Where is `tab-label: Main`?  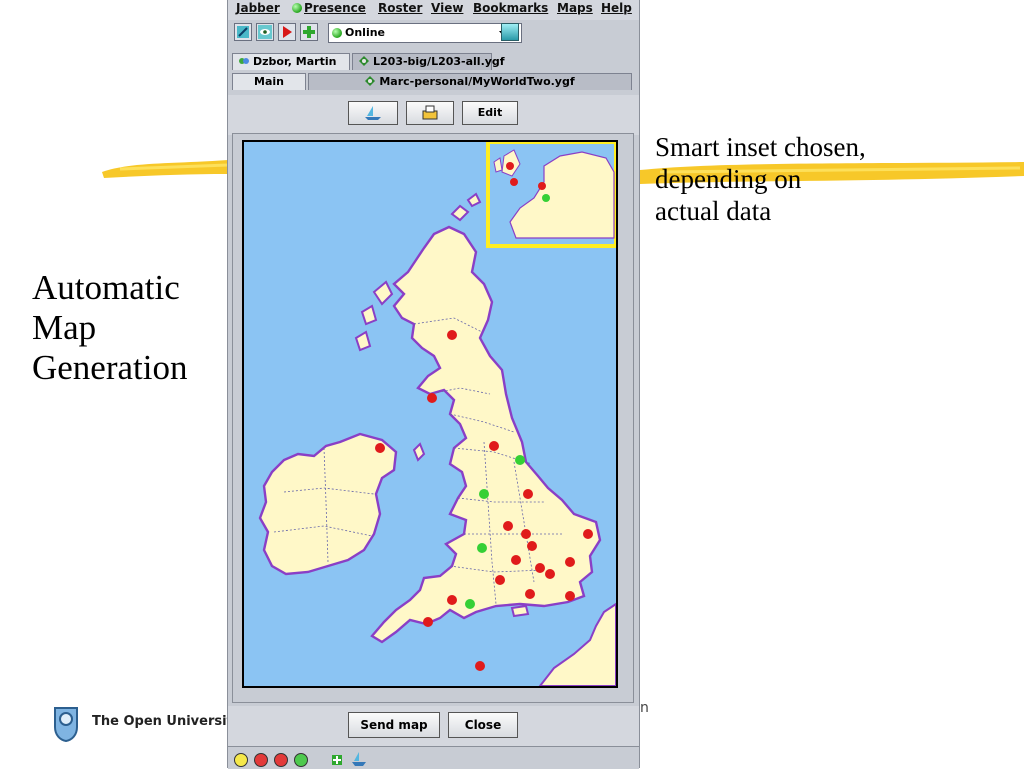
tab-label: Main is located at coordinates (269, 81).